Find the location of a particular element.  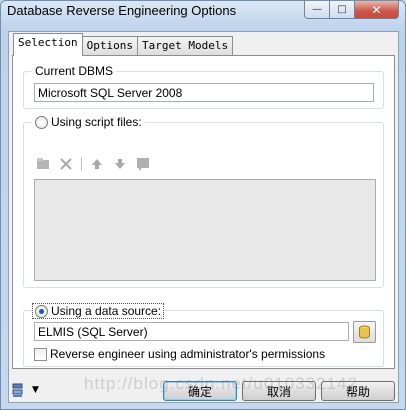

data-source-field: ELMIS (SQL Server) is located at coordinates (191, 331).